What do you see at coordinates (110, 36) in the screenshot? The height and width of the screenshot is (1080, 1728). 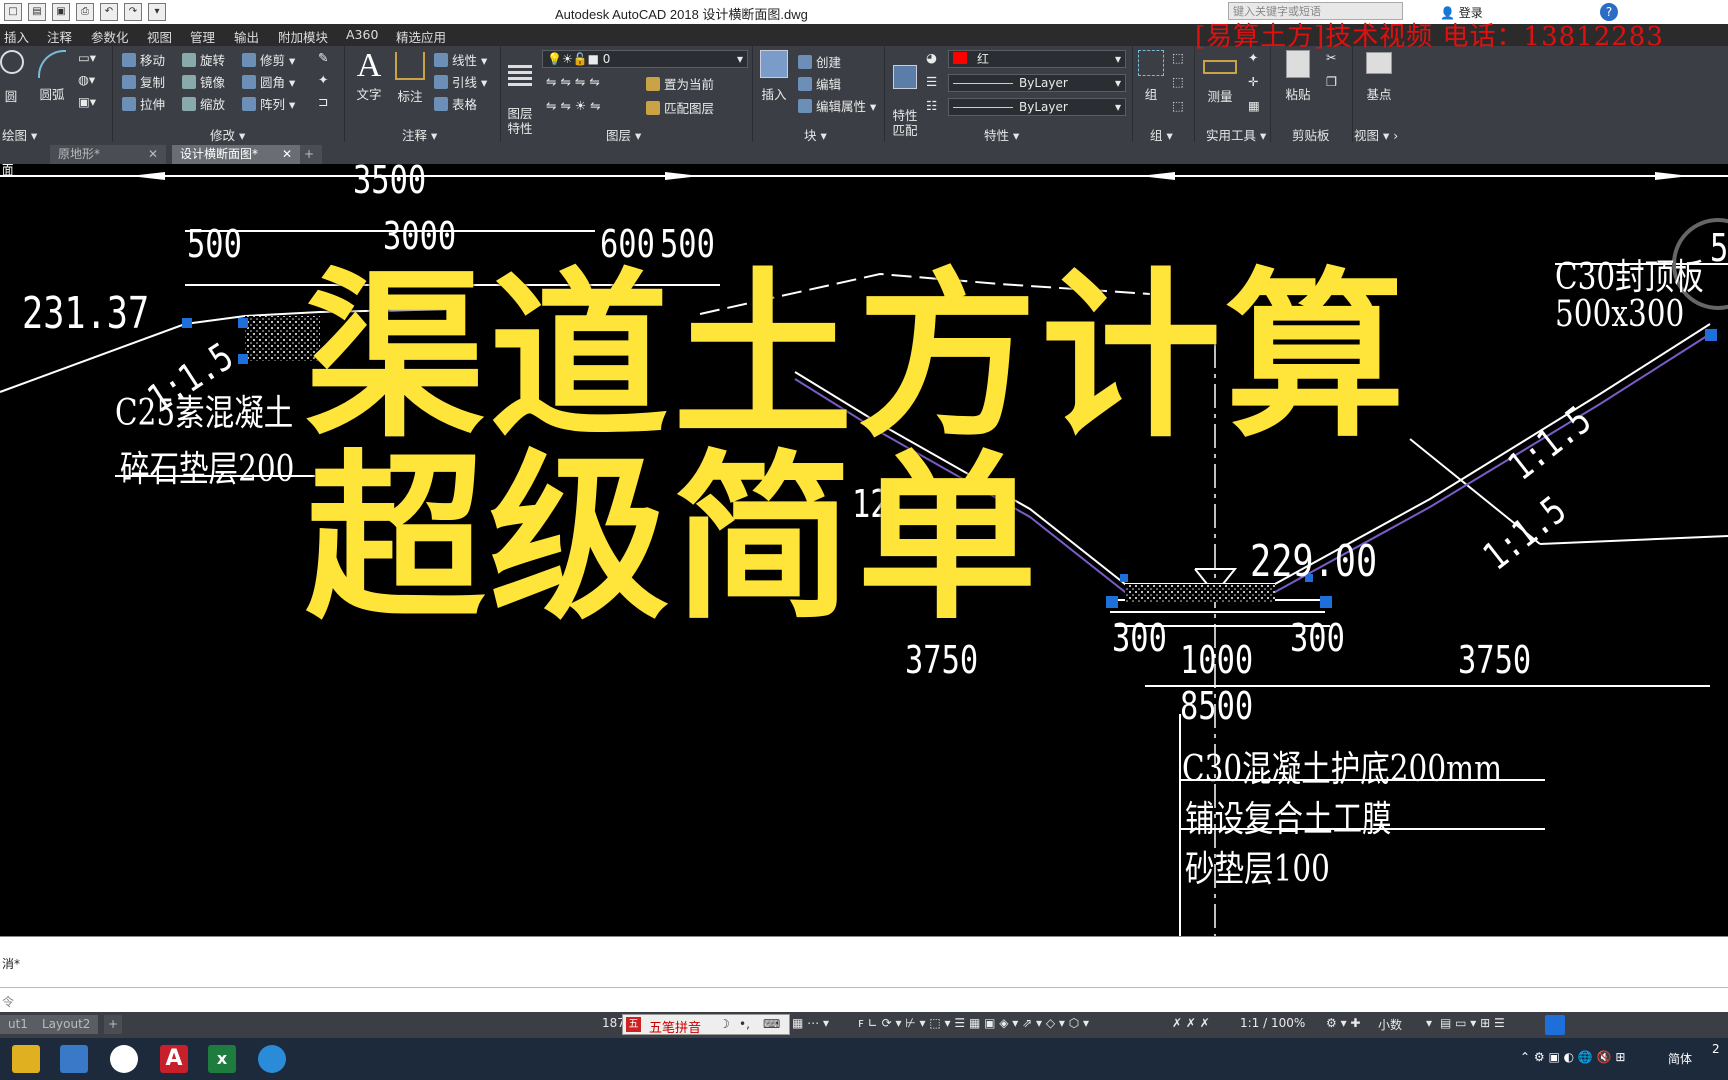 I see `menu-parametric: 参数化` at bounding box center [110, 36].